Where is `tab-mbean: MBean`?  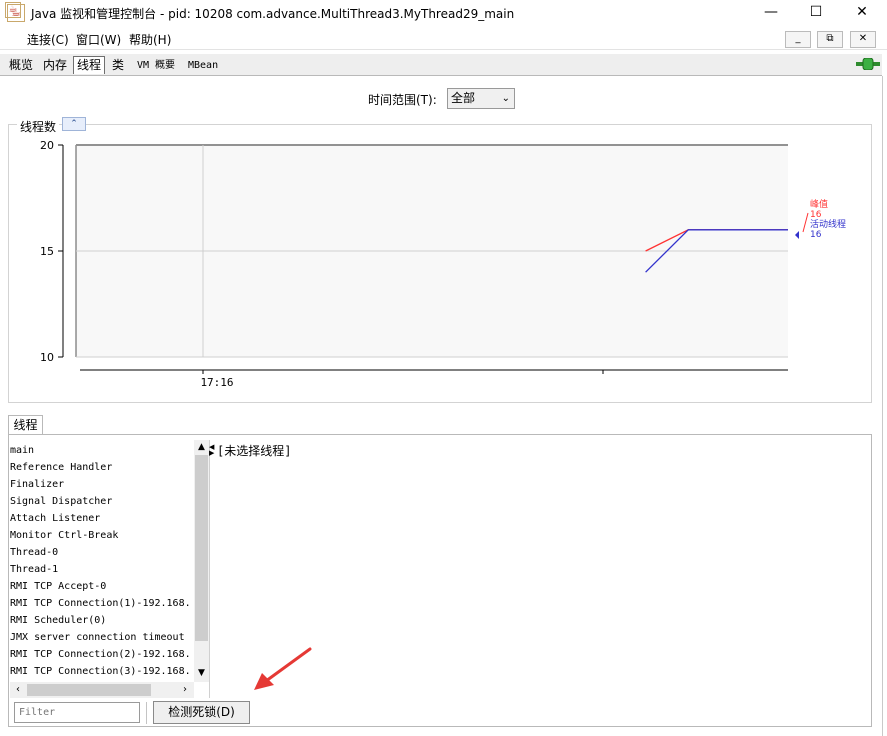
tab-mbean: MBean is located at coordinates (203, 67).